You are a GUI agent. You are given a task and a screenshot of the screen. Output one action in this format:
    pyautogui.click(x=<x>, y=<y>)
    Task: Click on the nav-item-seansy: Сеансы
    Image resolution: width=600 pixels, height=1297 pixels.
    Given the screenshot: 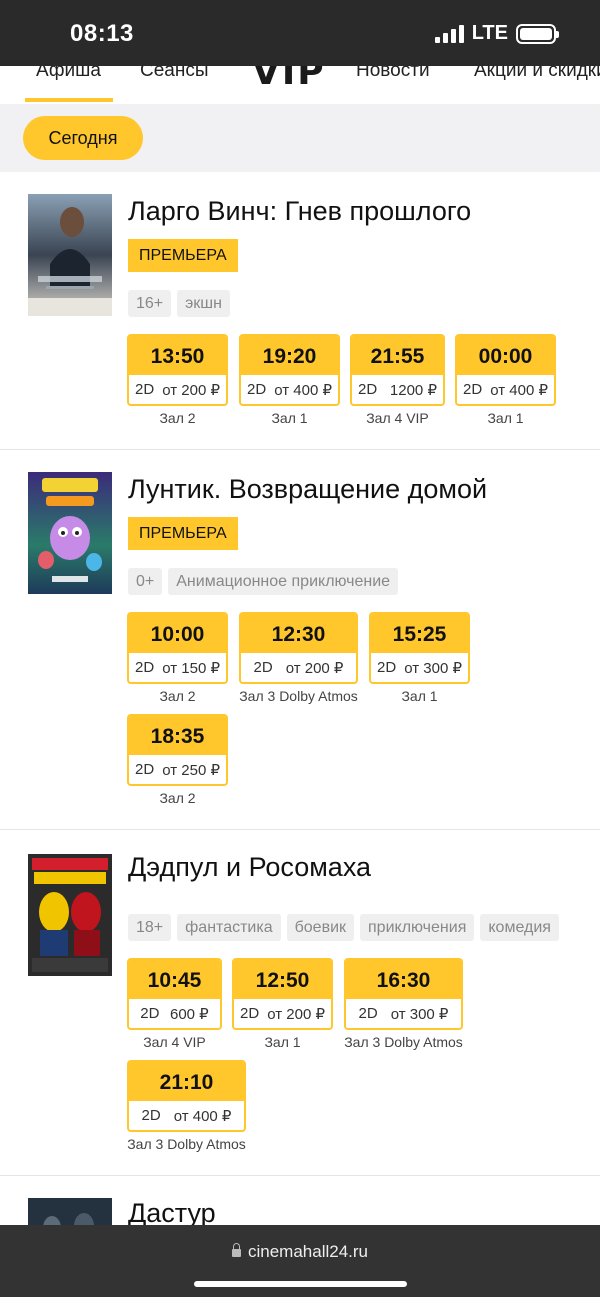 What is the action you would take?
    pyautogui.click(x=174, y=74)
    